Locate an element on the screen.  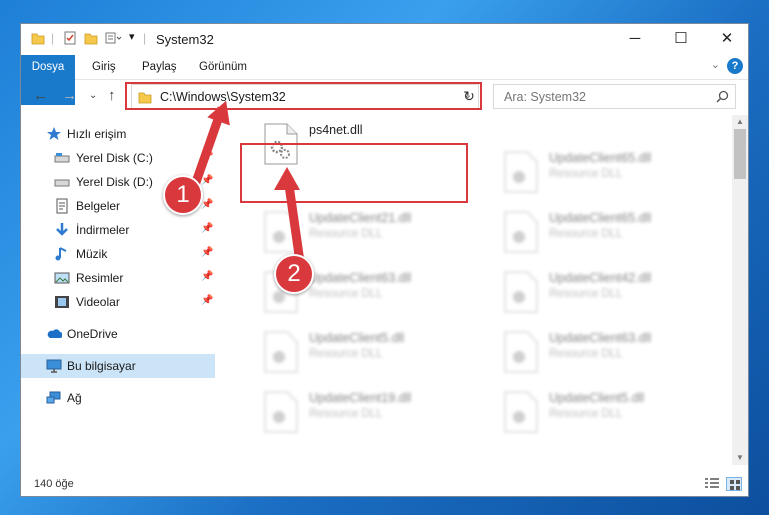
file-item: UpdateClient19.dll Resource DLL is located at coordinates (343, 410).